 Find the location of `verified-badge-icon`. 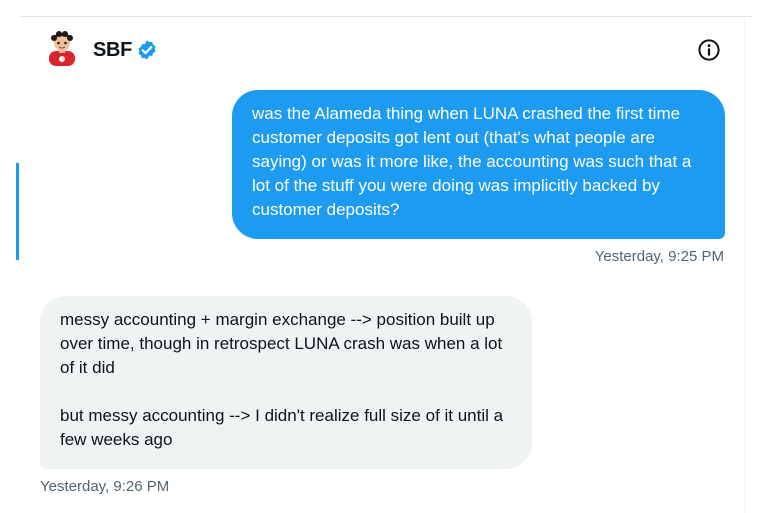

verified-badge-icon is located at coordinates (147, 50).